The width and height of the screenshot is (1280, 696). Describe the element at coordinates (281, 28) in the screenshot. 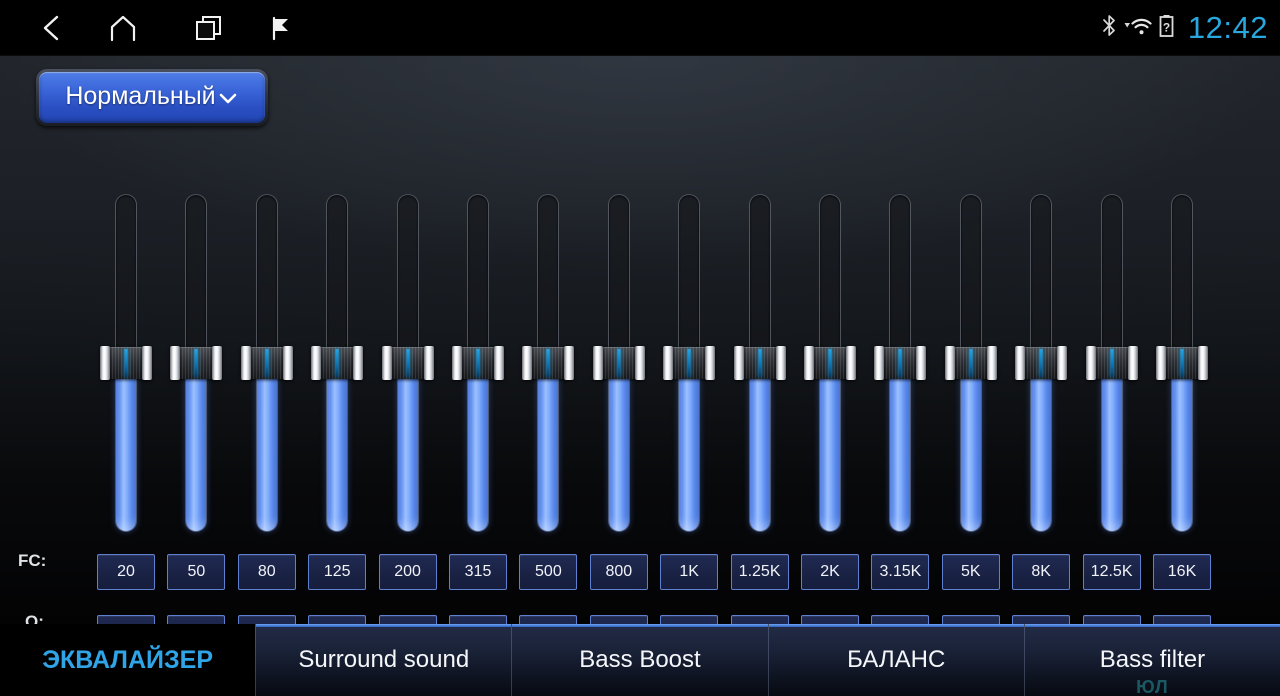

I see `flag-icon` at that location.